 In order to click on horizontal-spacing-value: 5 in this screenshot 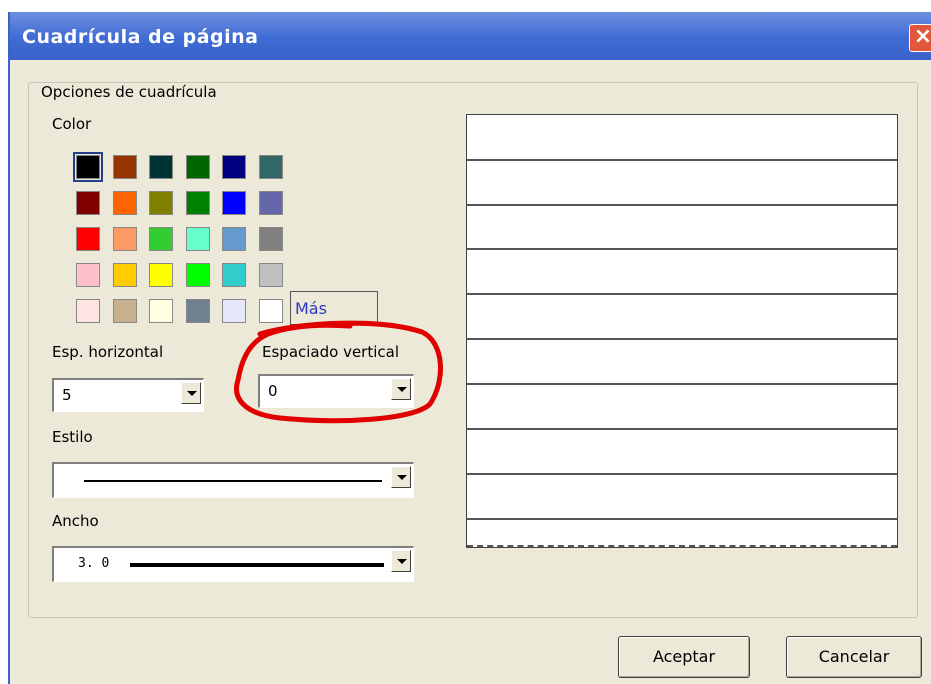, I will do `click(67, 395)`.